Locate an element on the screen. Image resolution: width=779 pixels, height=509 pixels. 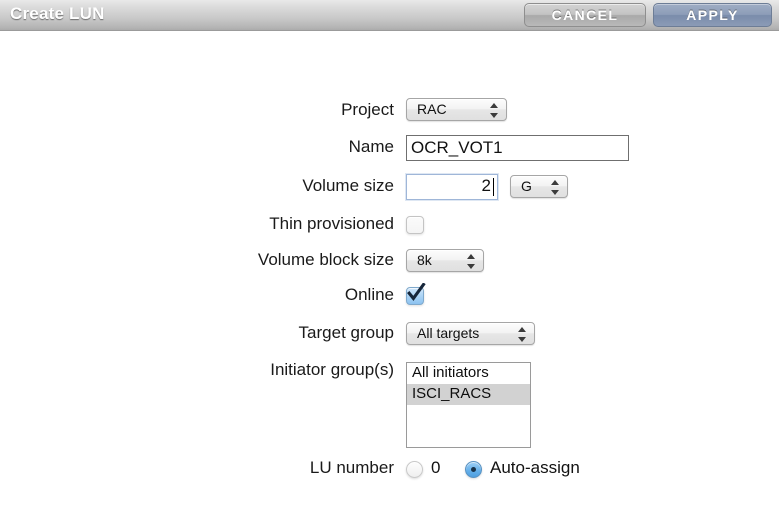
project-select: RAC is located at coordinates (456, 109).